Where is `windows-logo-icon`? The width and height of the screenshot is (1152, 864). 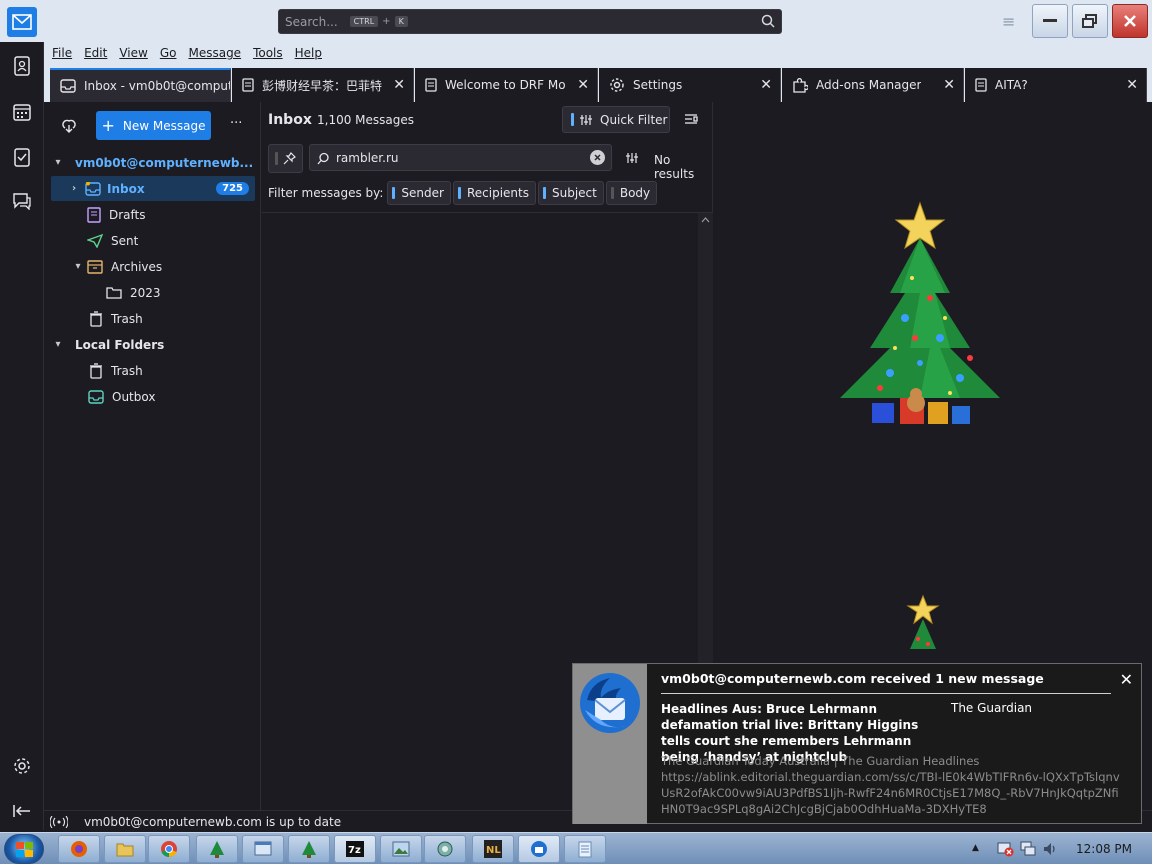
windows-logo-icon is located at coordinates (24, 849).